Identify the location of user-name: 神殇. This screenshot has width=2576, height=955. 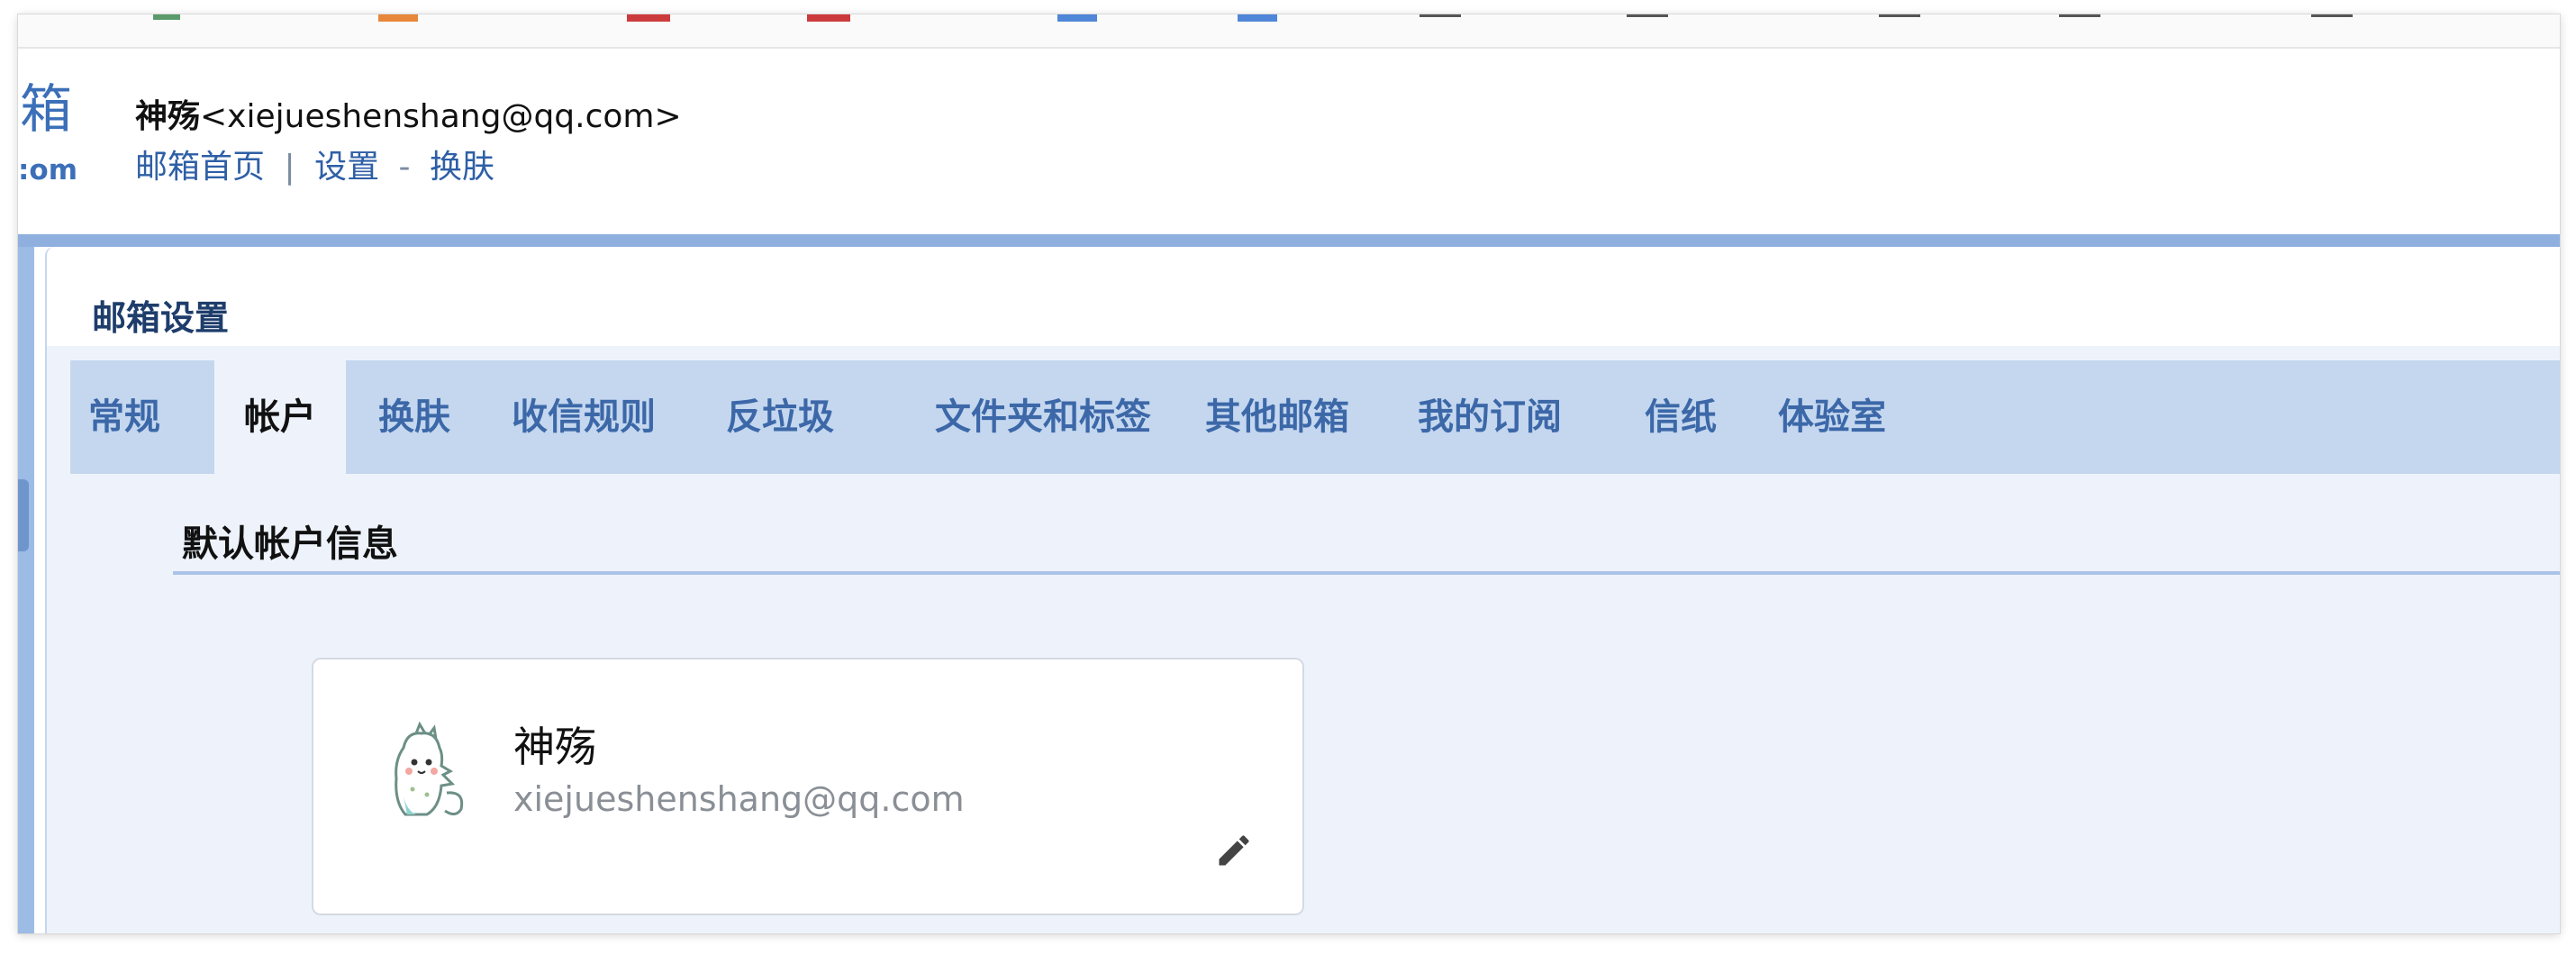
(168, 117).